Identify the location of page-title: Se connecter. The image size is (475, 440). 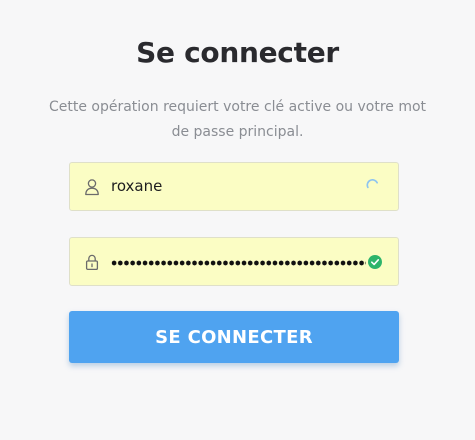
(237, 52).